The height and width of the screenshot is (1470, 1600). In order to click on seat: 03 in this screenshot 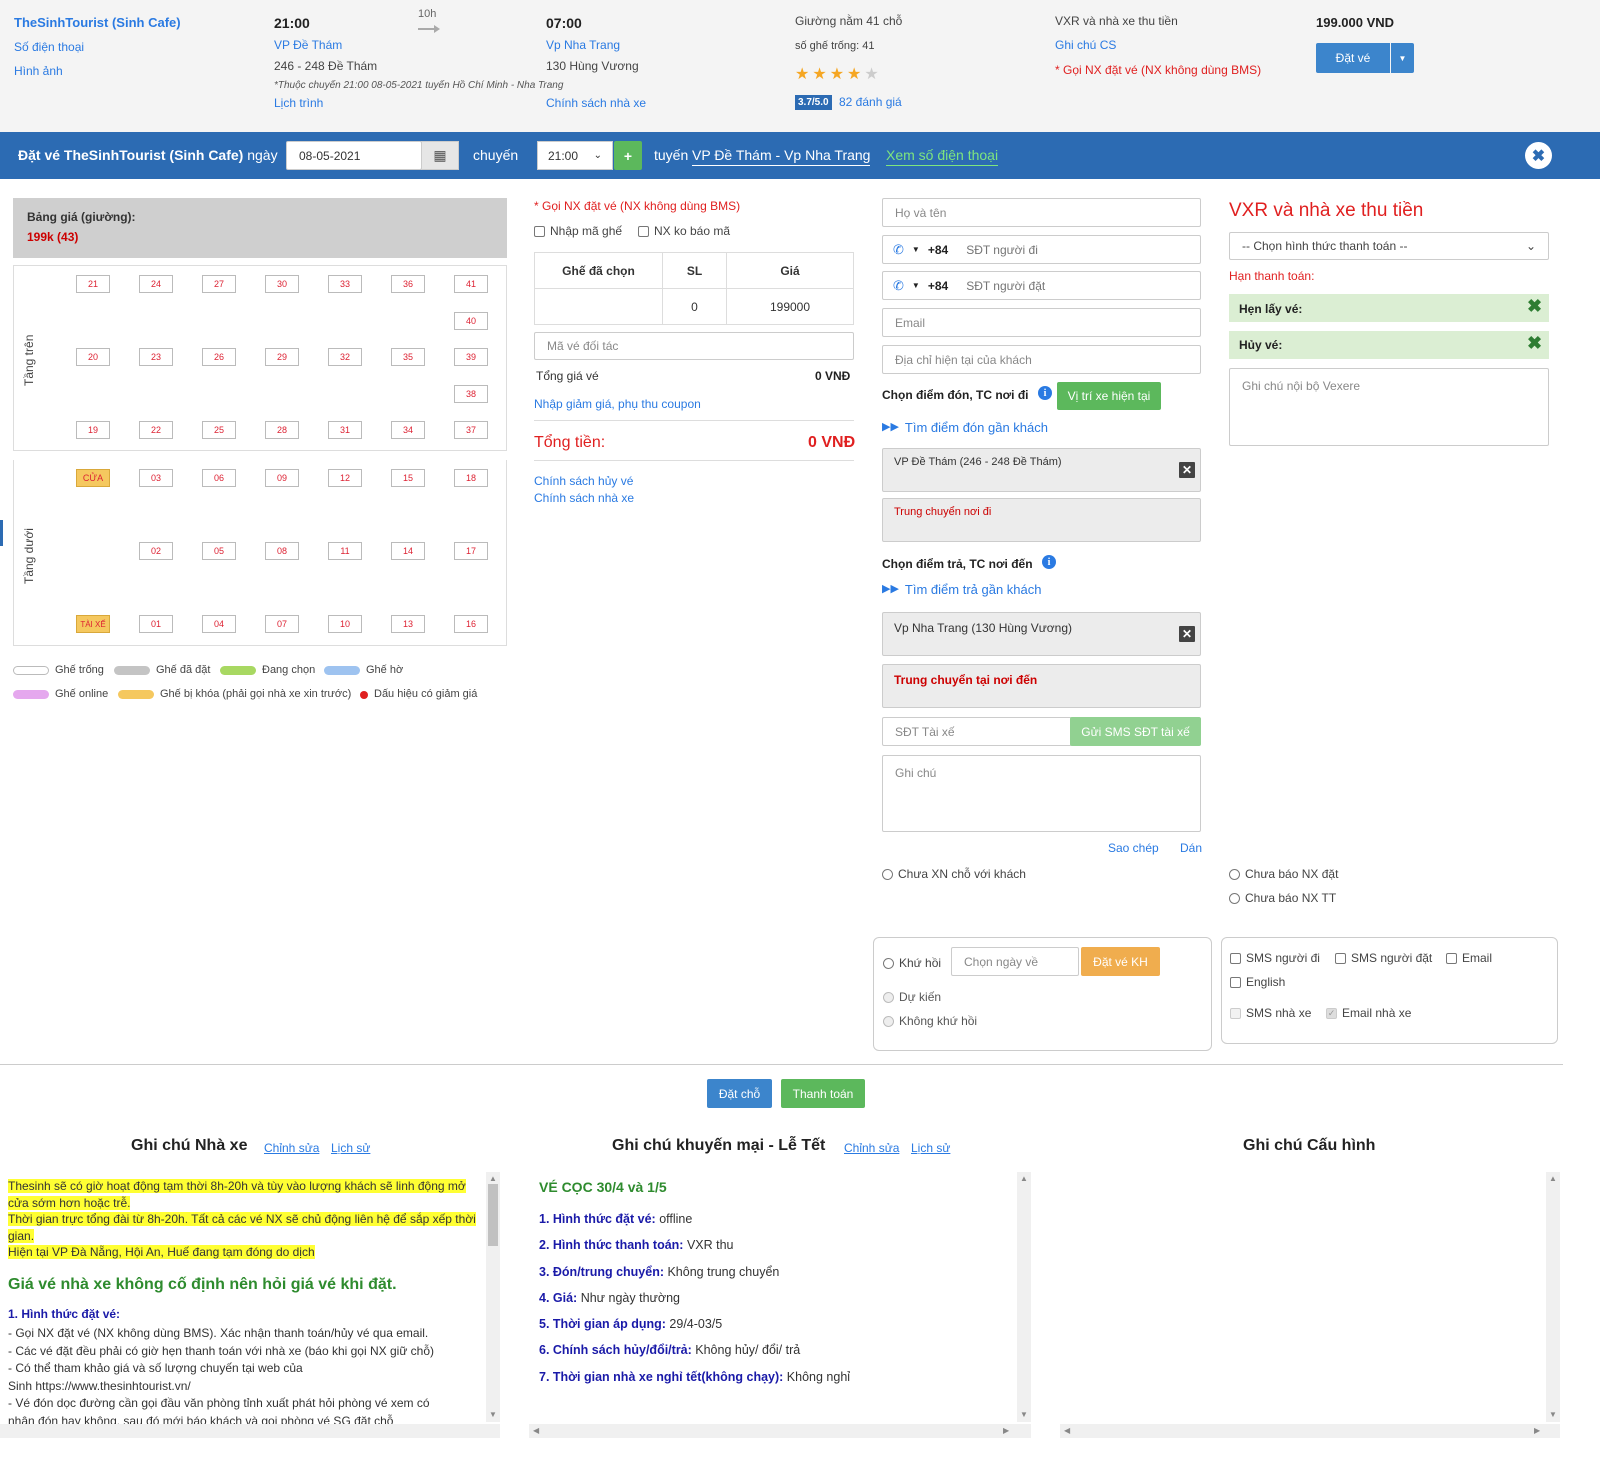, I will do `click(156, 478)`.